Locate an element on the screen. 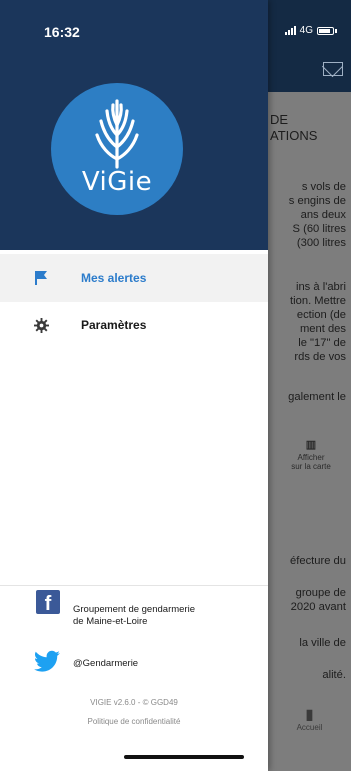 This screenshot has height=771, width=351. map-button: ▥ Afficher sur la carte is located at coordinates (311, 454).